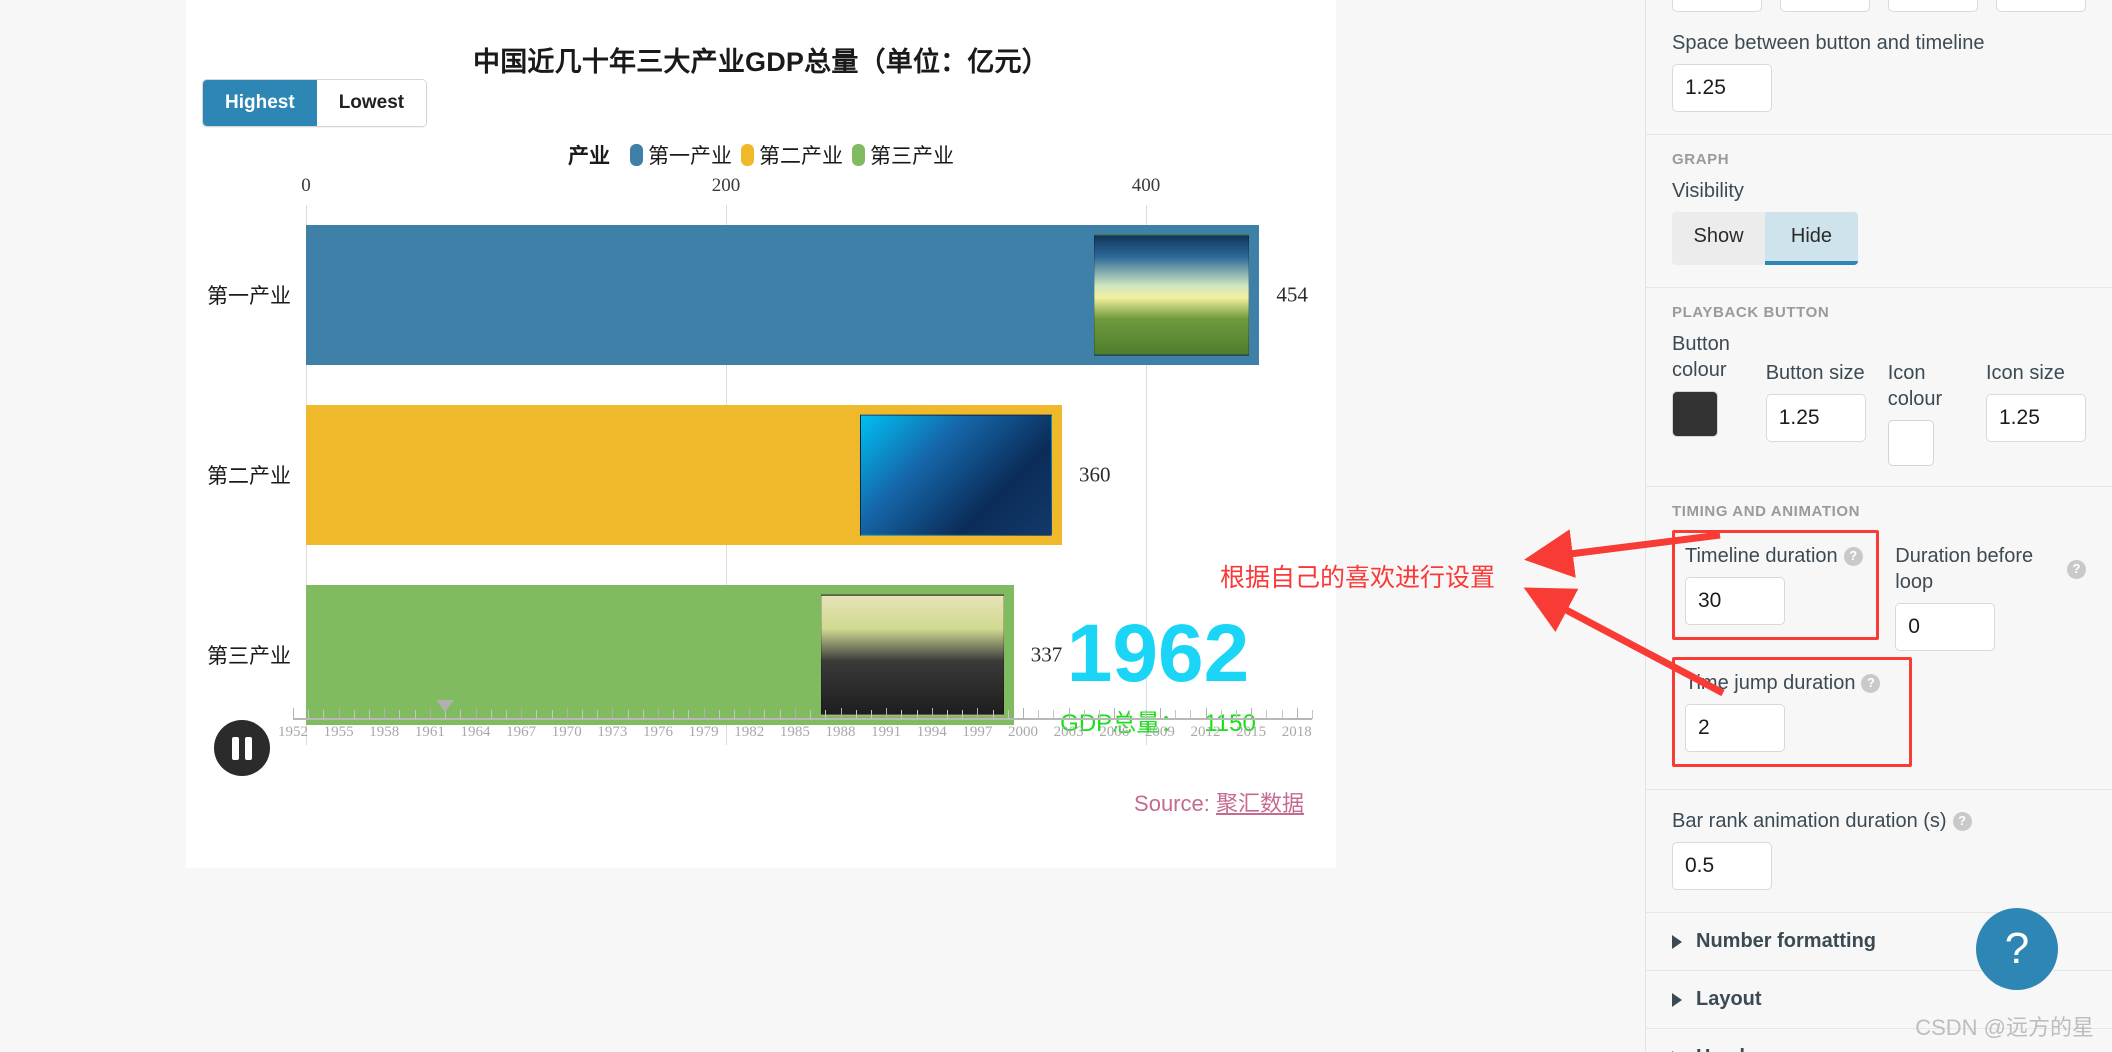 This screenshot has width=2112, height=1052. I want to click on timeline-year-label: 1991, so click(886, 732).